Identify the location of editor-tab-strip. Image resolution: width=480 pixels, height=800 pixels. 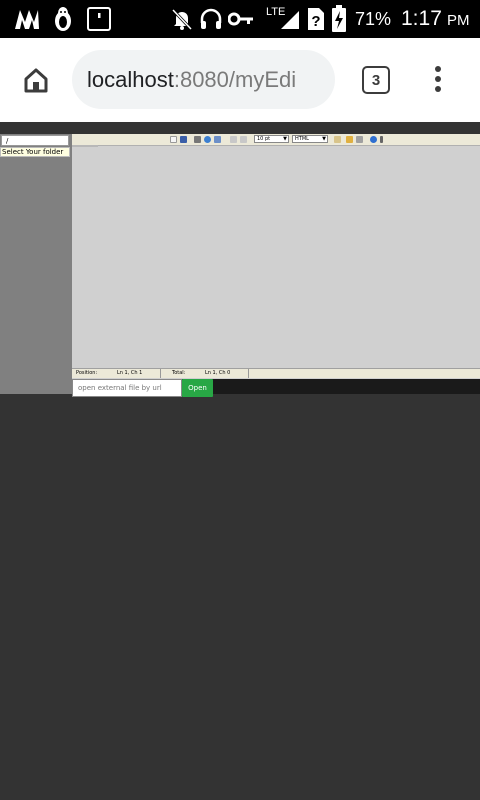
(85, 146).